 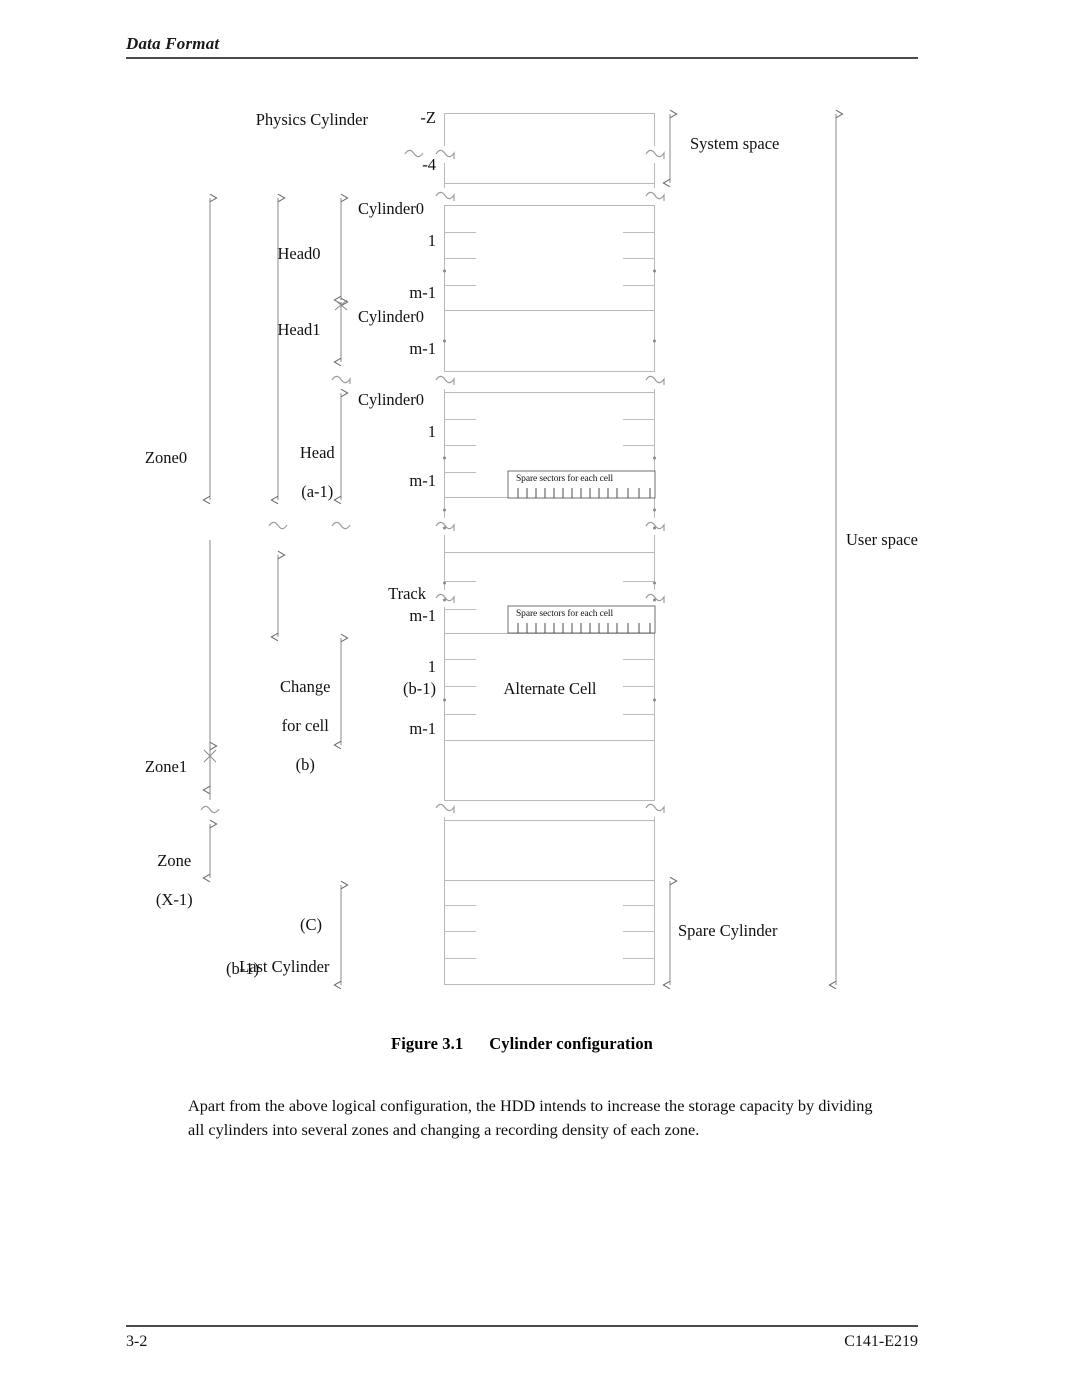 What do you see at coordinates (305, 687) in the screenshot?
I see `label-change-for-cell-line1: Change` at bounding box center [305, 687].